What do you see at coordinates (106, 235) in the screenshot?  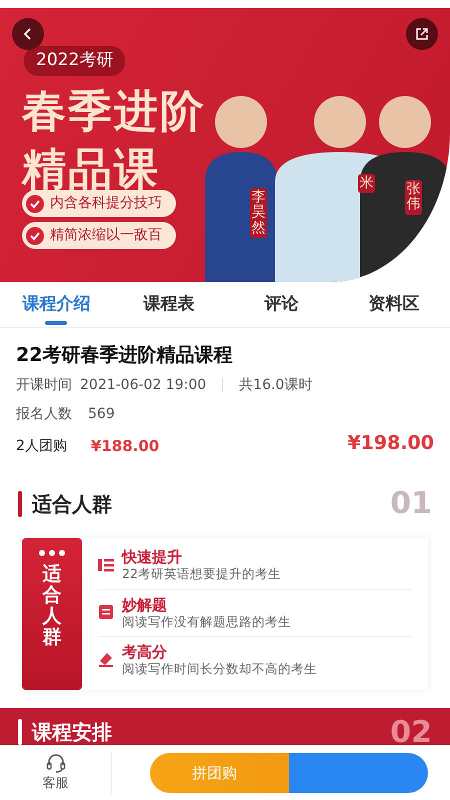 I see `banner-point-text: 精简浓缩以一敌百` at bounding box center [106, 235].